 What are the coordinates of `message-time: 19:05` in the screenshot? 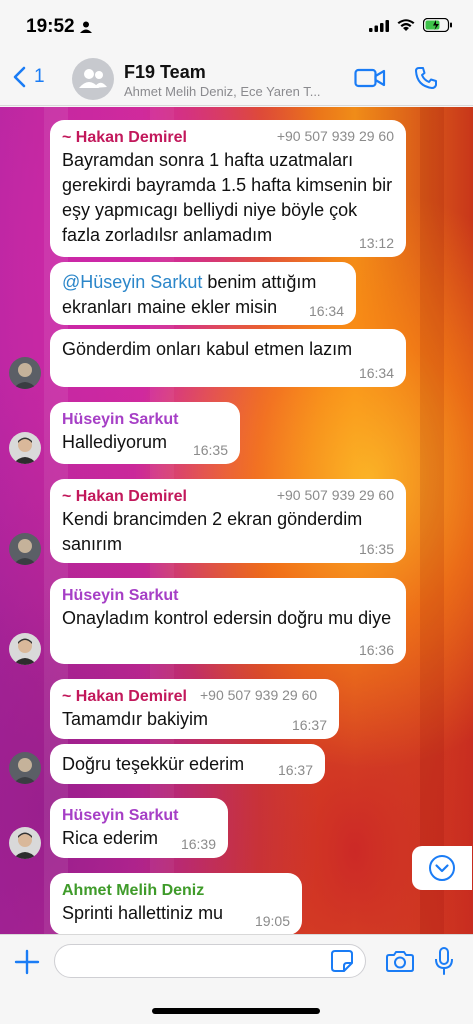 It's located at (272, 921).